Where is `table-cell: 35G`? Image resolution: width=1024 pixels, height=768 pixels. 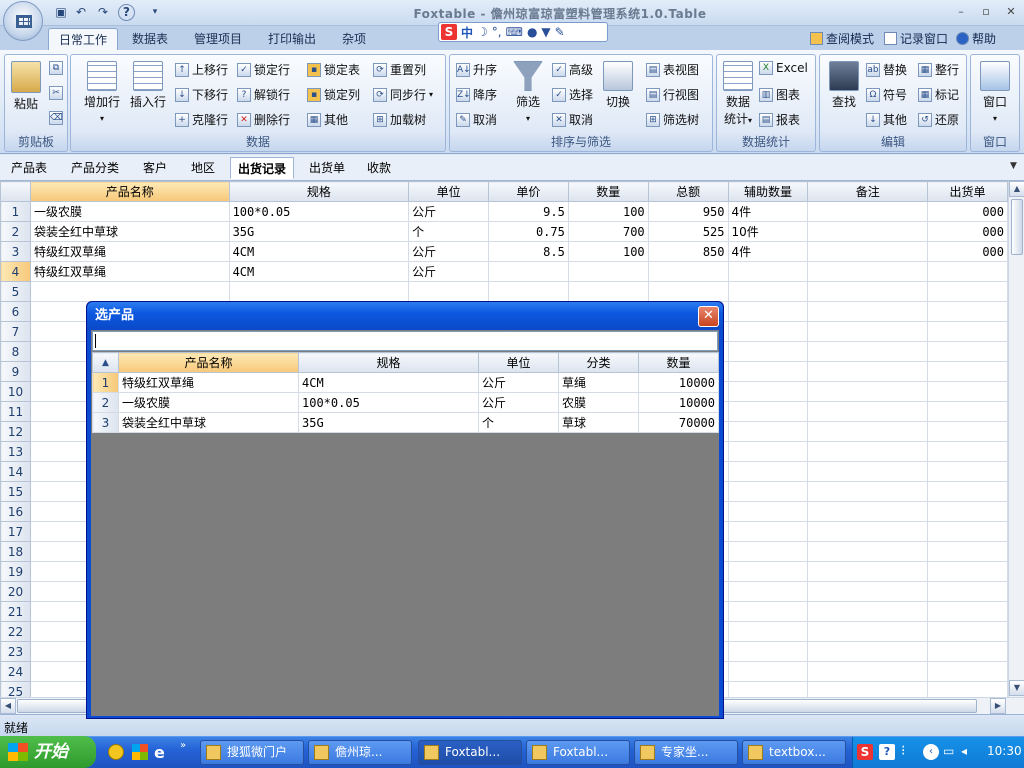
table-cell: 35G is located at coordinates (319, 231).